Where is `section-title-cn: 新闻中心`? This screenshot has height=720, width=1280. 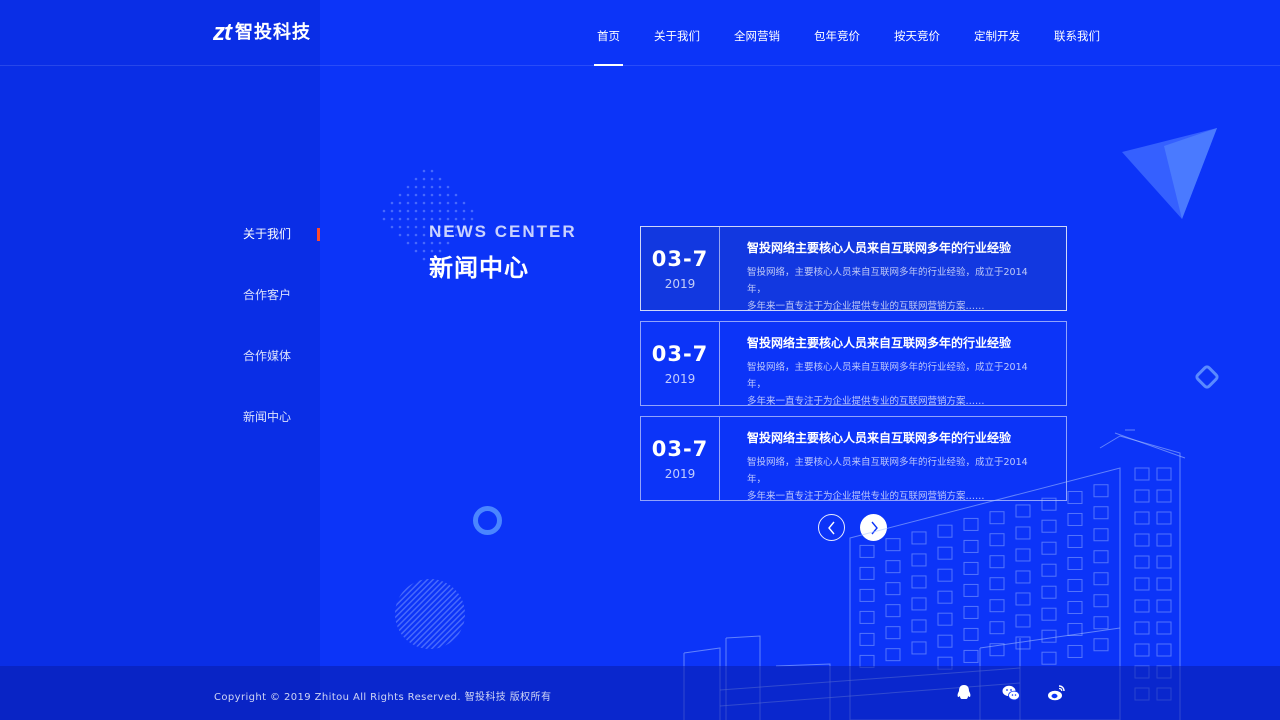
section-title-cn: 新闻中心 is located at coordinates (479, 268).